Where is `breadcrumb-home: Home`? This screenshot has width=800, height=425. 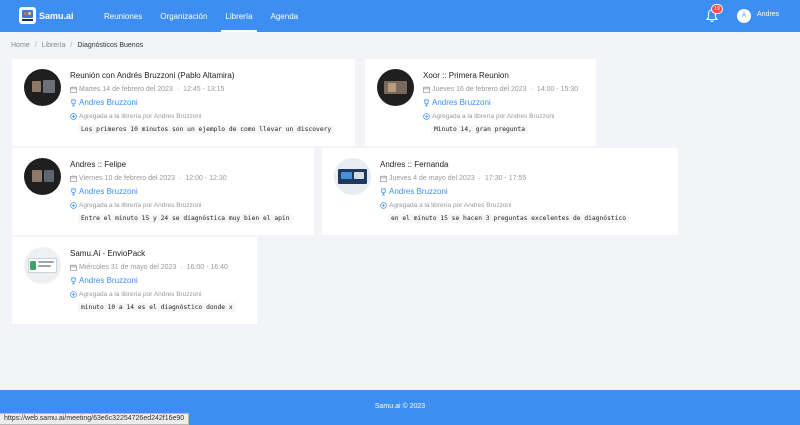 breadcrumb-home: Home is located at coordinates (20, 45).